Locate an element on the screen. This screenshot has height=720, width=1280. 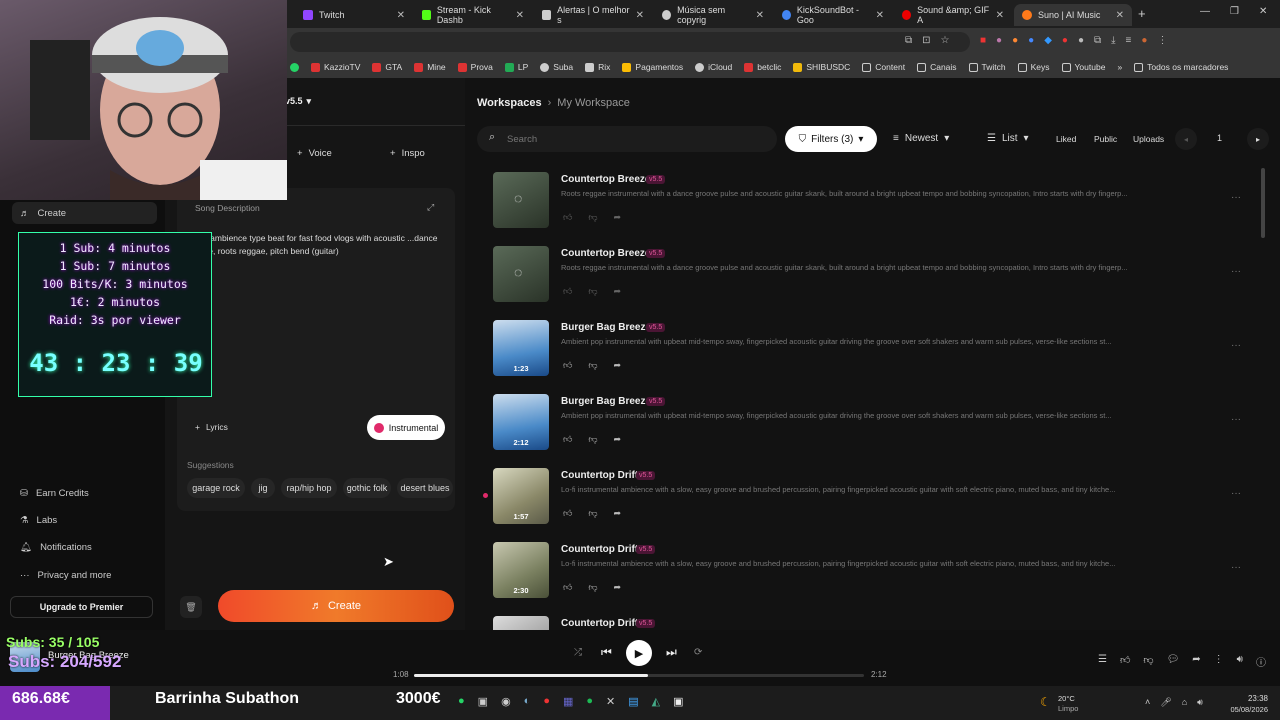
extension-icon: ◆ is located at coordinates (1048, 40).